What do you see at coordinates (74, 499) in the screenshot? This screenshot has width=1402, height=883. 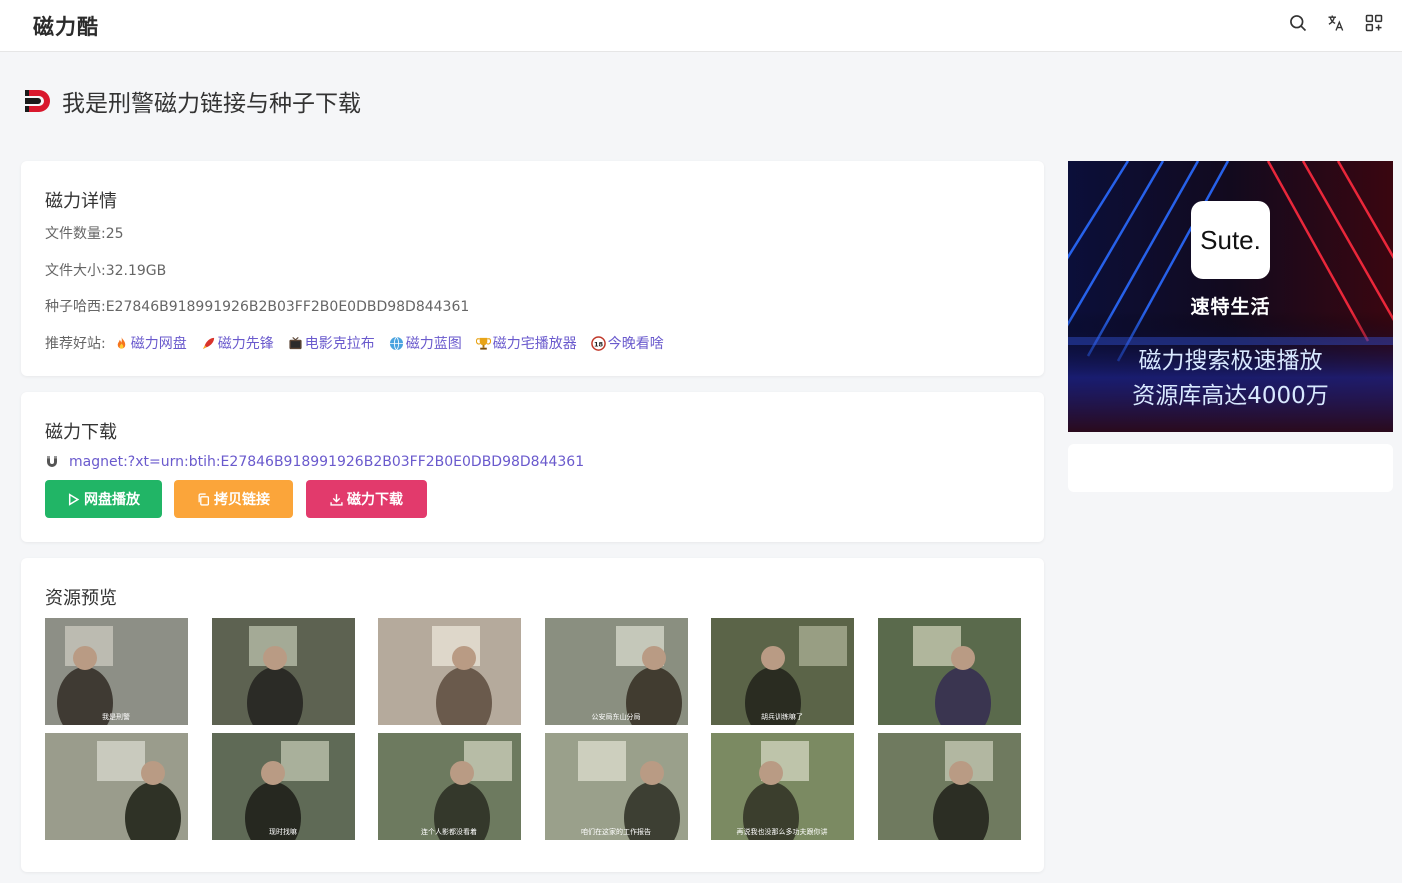 I see `play-icon` at bounding box center [74, 499].